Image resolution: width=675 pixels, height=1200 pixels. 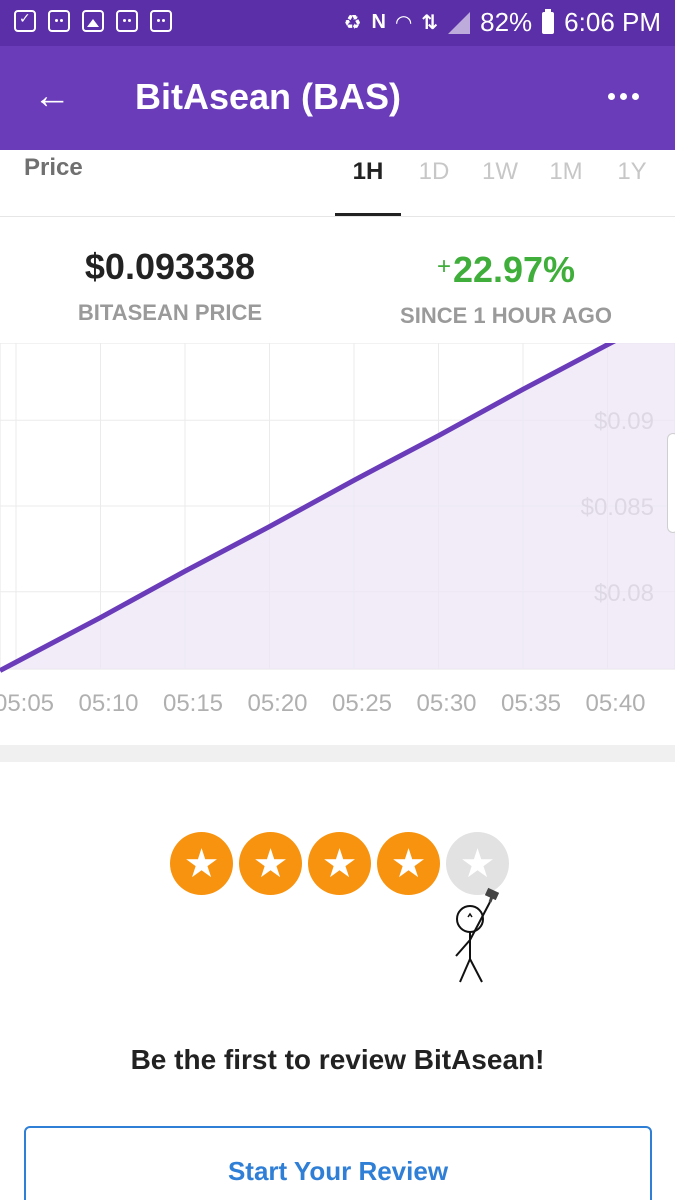 I want to click on overflow-menu-icon, so click(x=623, y=96).